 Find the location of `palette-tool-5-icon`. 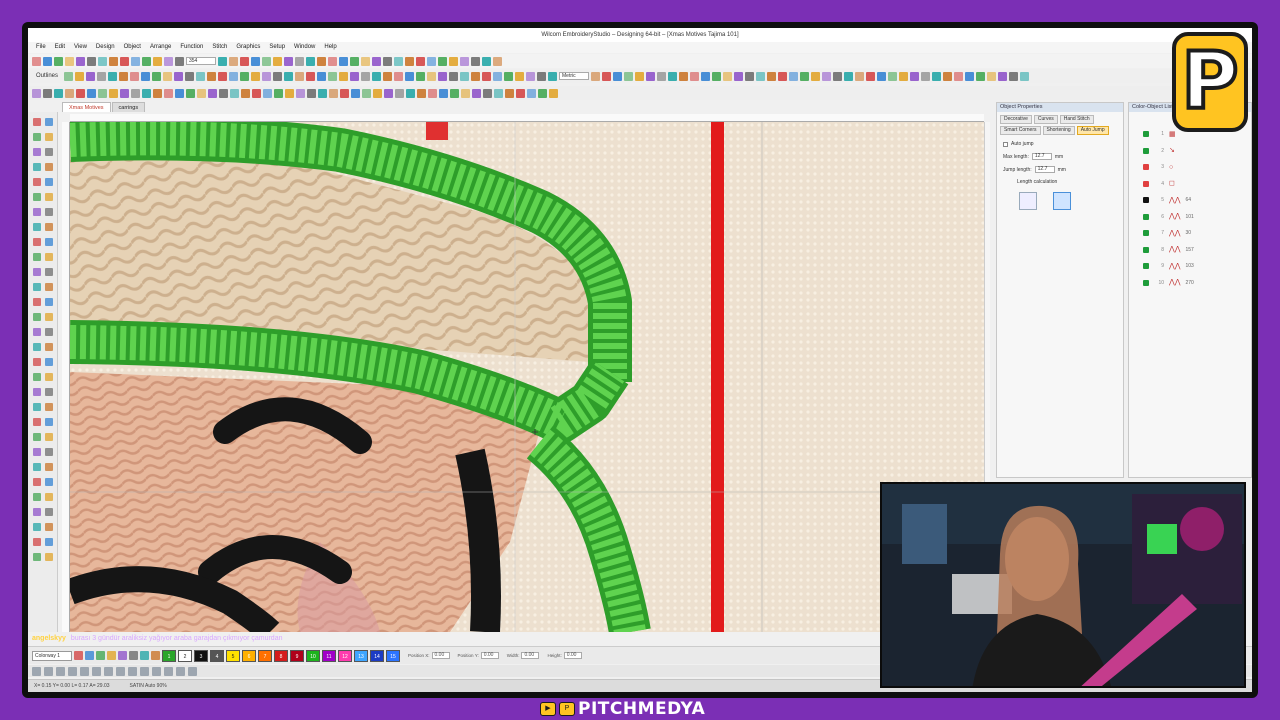

palette-tool-5-icon is located at coordinates (122, 655).